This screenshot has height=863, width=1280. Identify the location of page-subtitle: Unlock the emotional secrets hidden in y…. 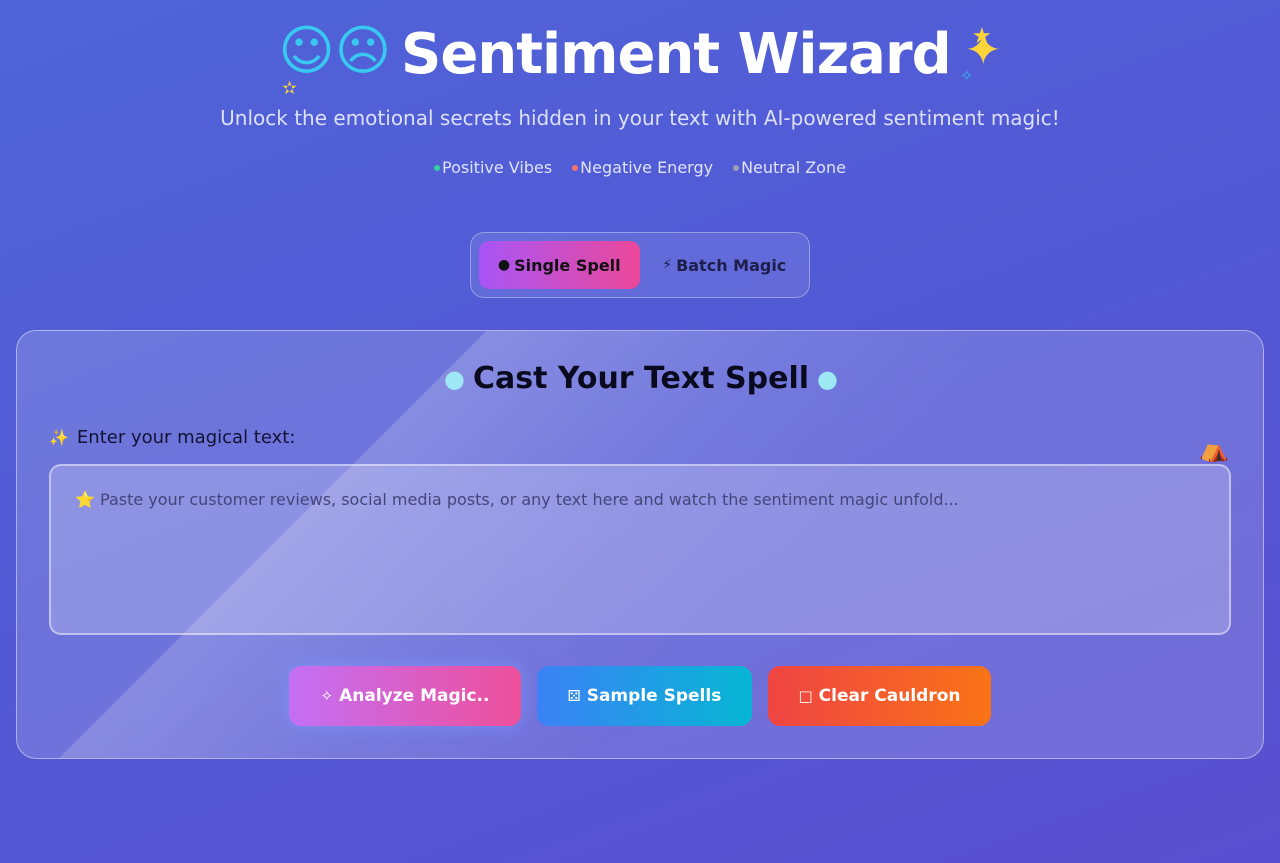
(640, 118).